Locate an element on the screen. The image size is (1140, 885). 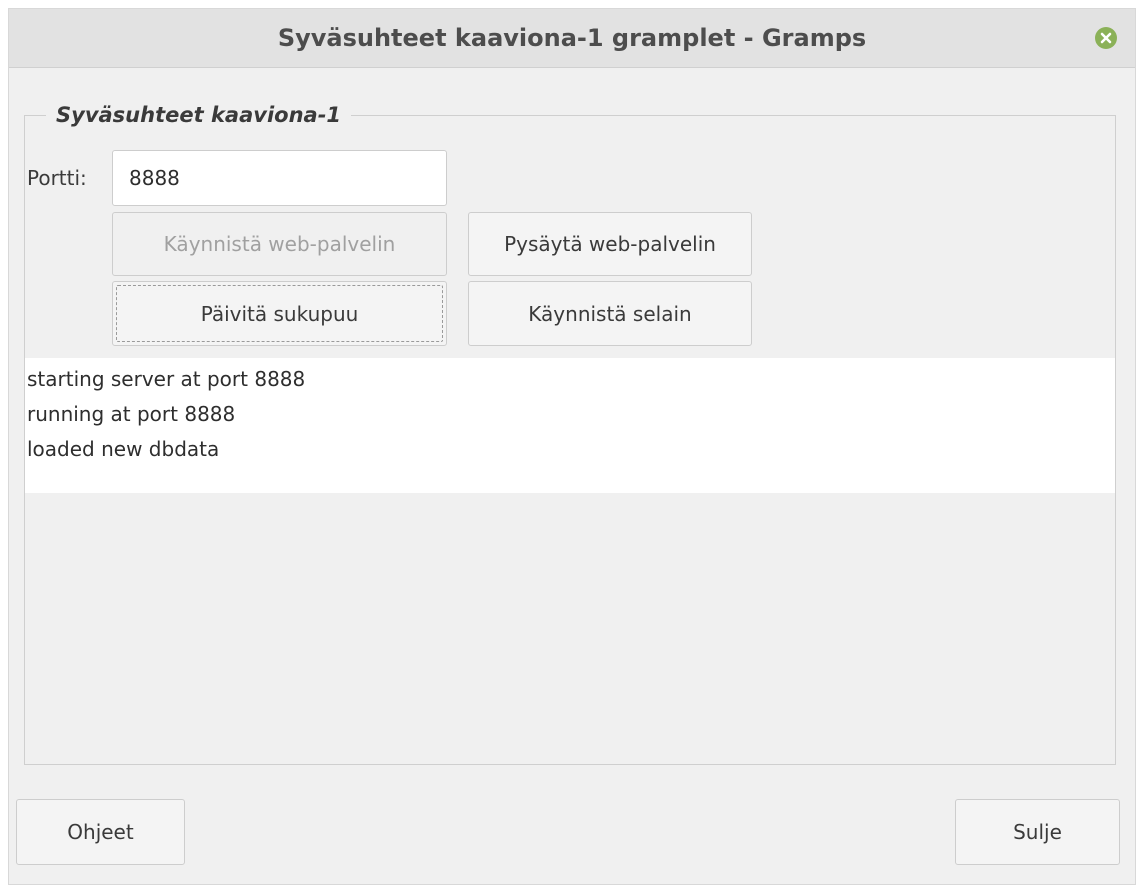
close-window-button is located at coordinates (1106, 38).